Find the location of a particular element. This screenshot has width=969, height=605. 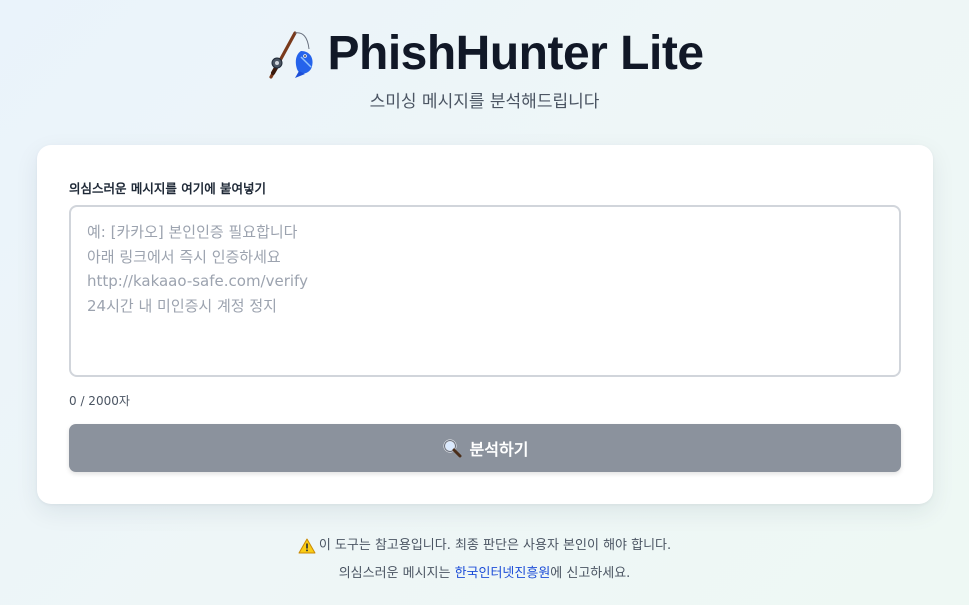

warning-icon is located at coordinates (307, 546).